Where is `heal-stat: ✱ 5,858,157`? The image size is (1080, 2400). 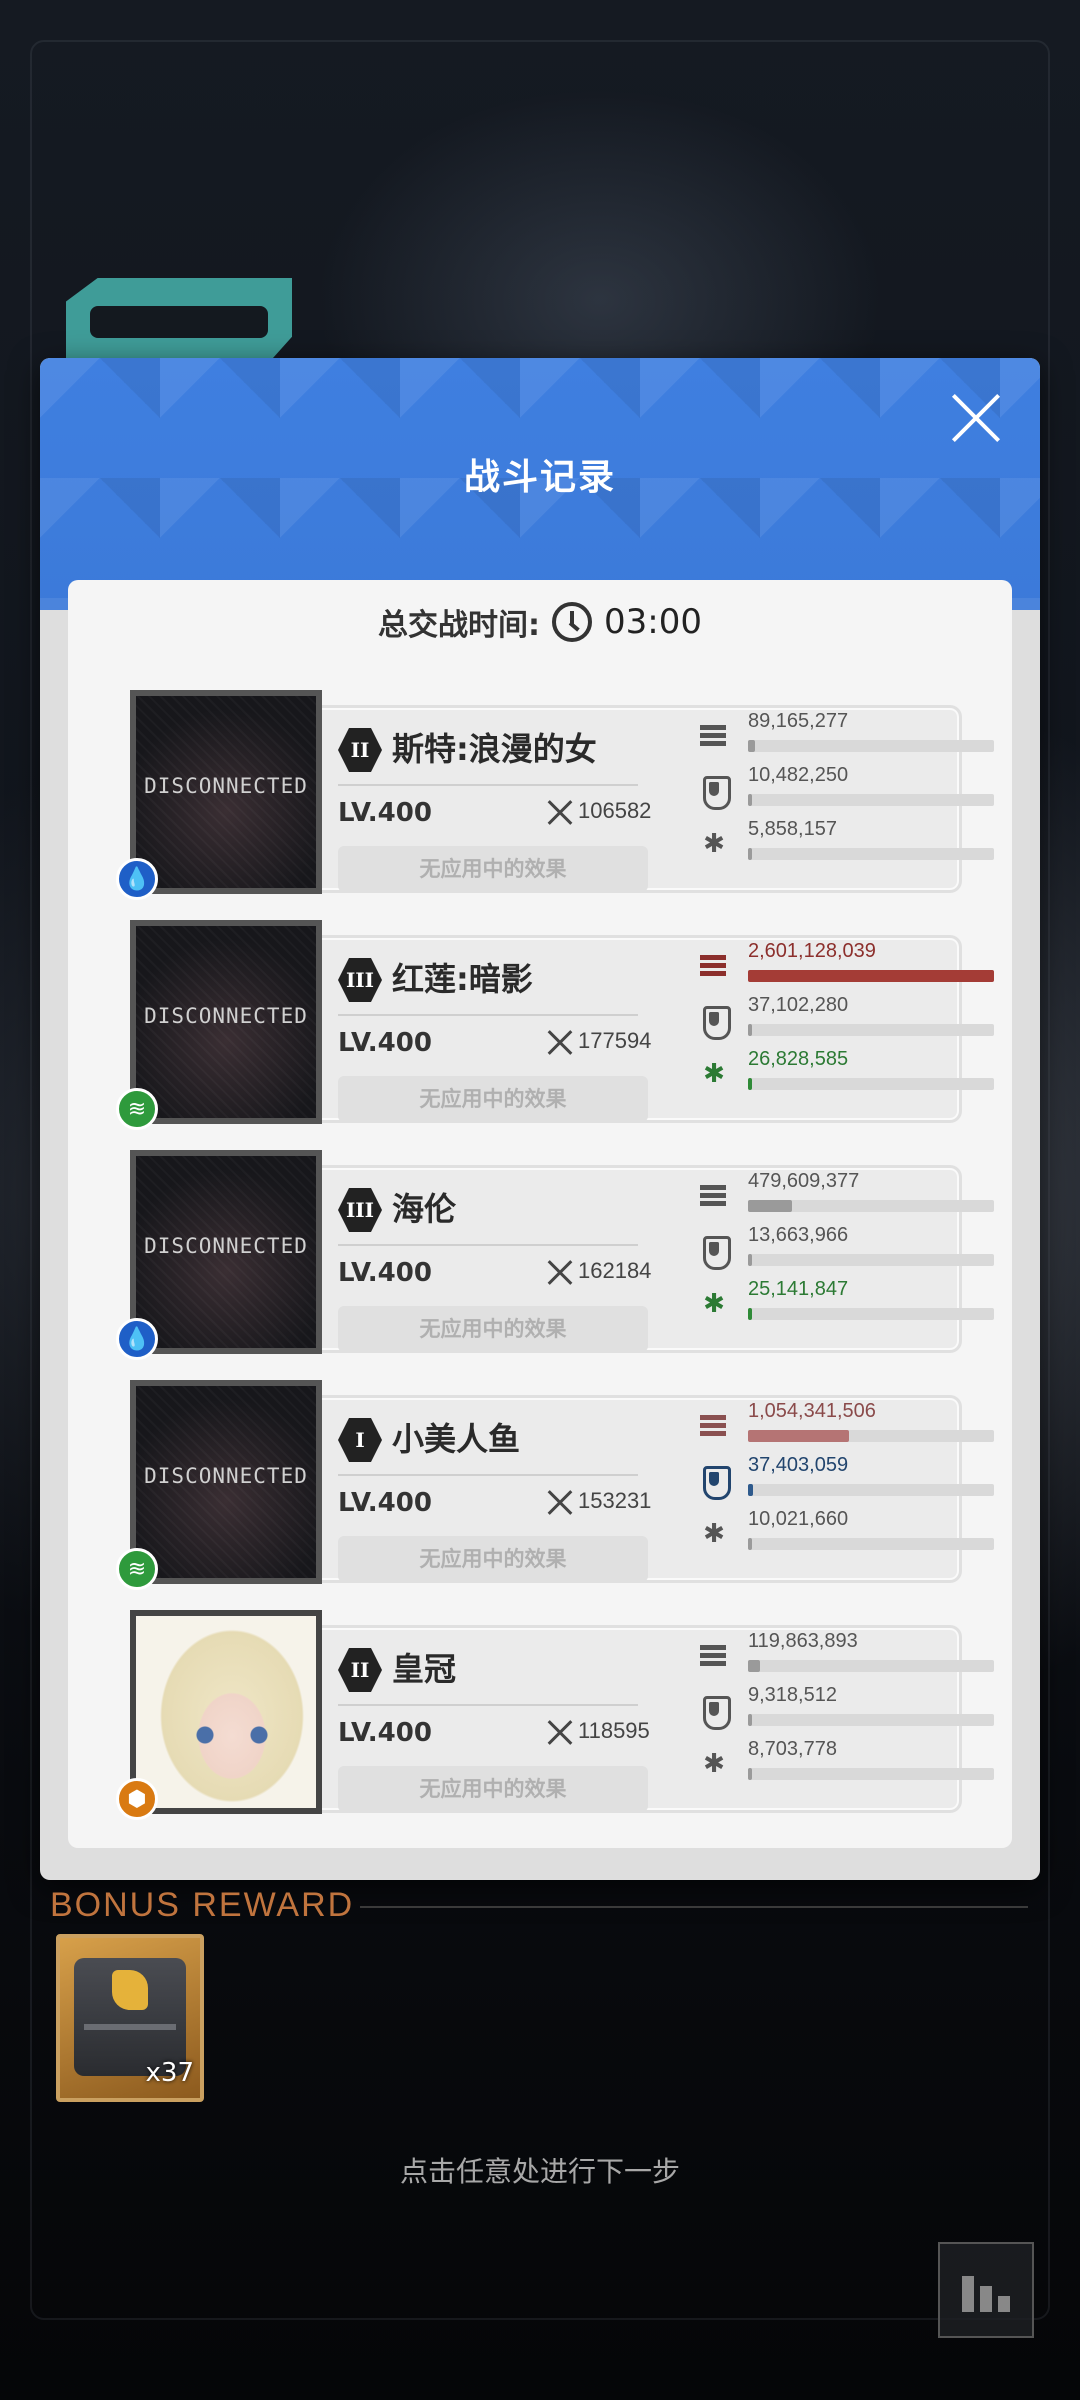 heal-stat: ✱ 5,858,157 is located at coordinates (846, 842).